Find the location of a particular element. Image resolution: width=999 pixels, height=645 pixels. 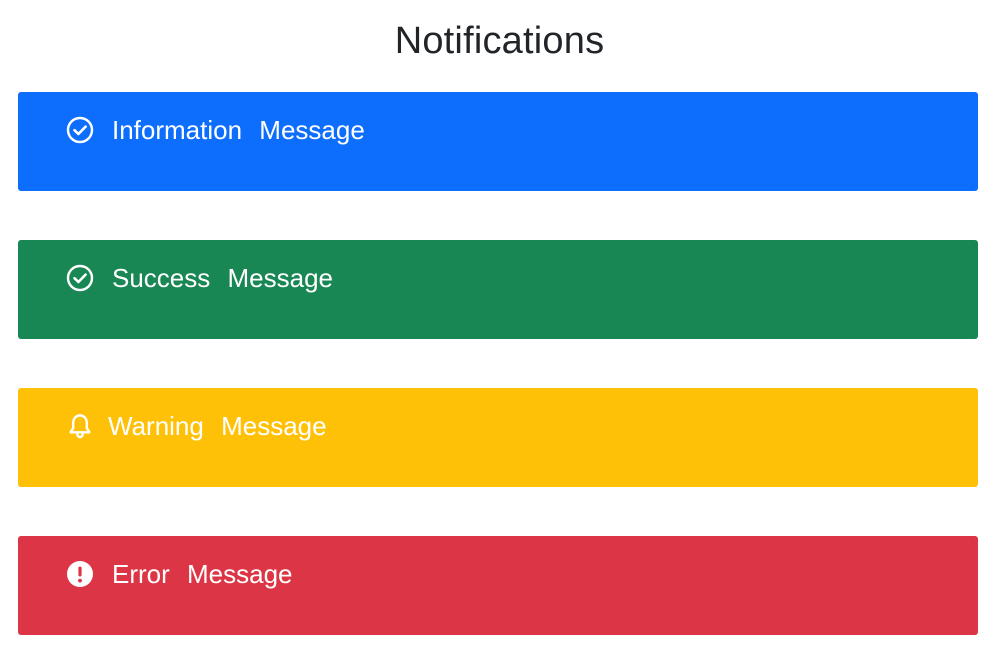

success-notification: Success Message is located at coordinates (498, 289).